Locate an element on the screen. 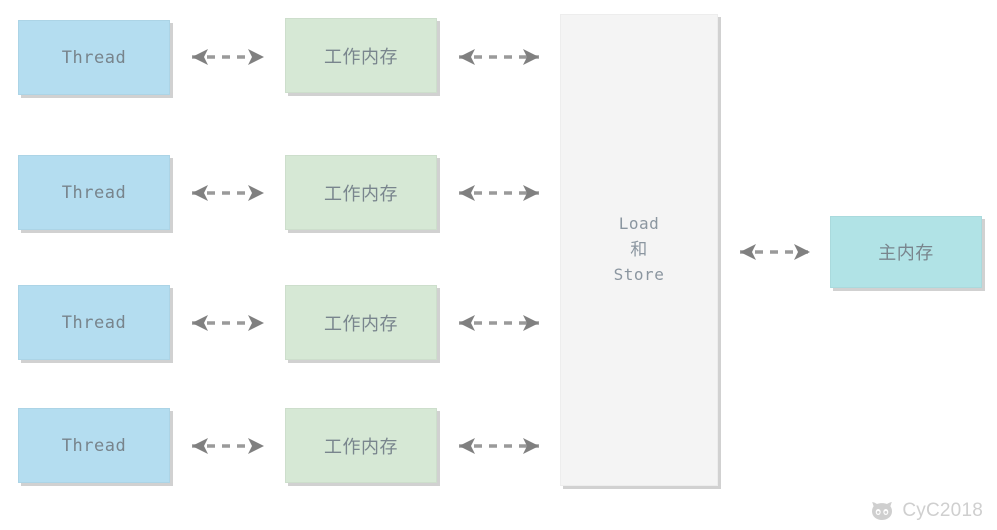  arrow-working-memory-3-to-load-store is located at coordinates (499, 323).